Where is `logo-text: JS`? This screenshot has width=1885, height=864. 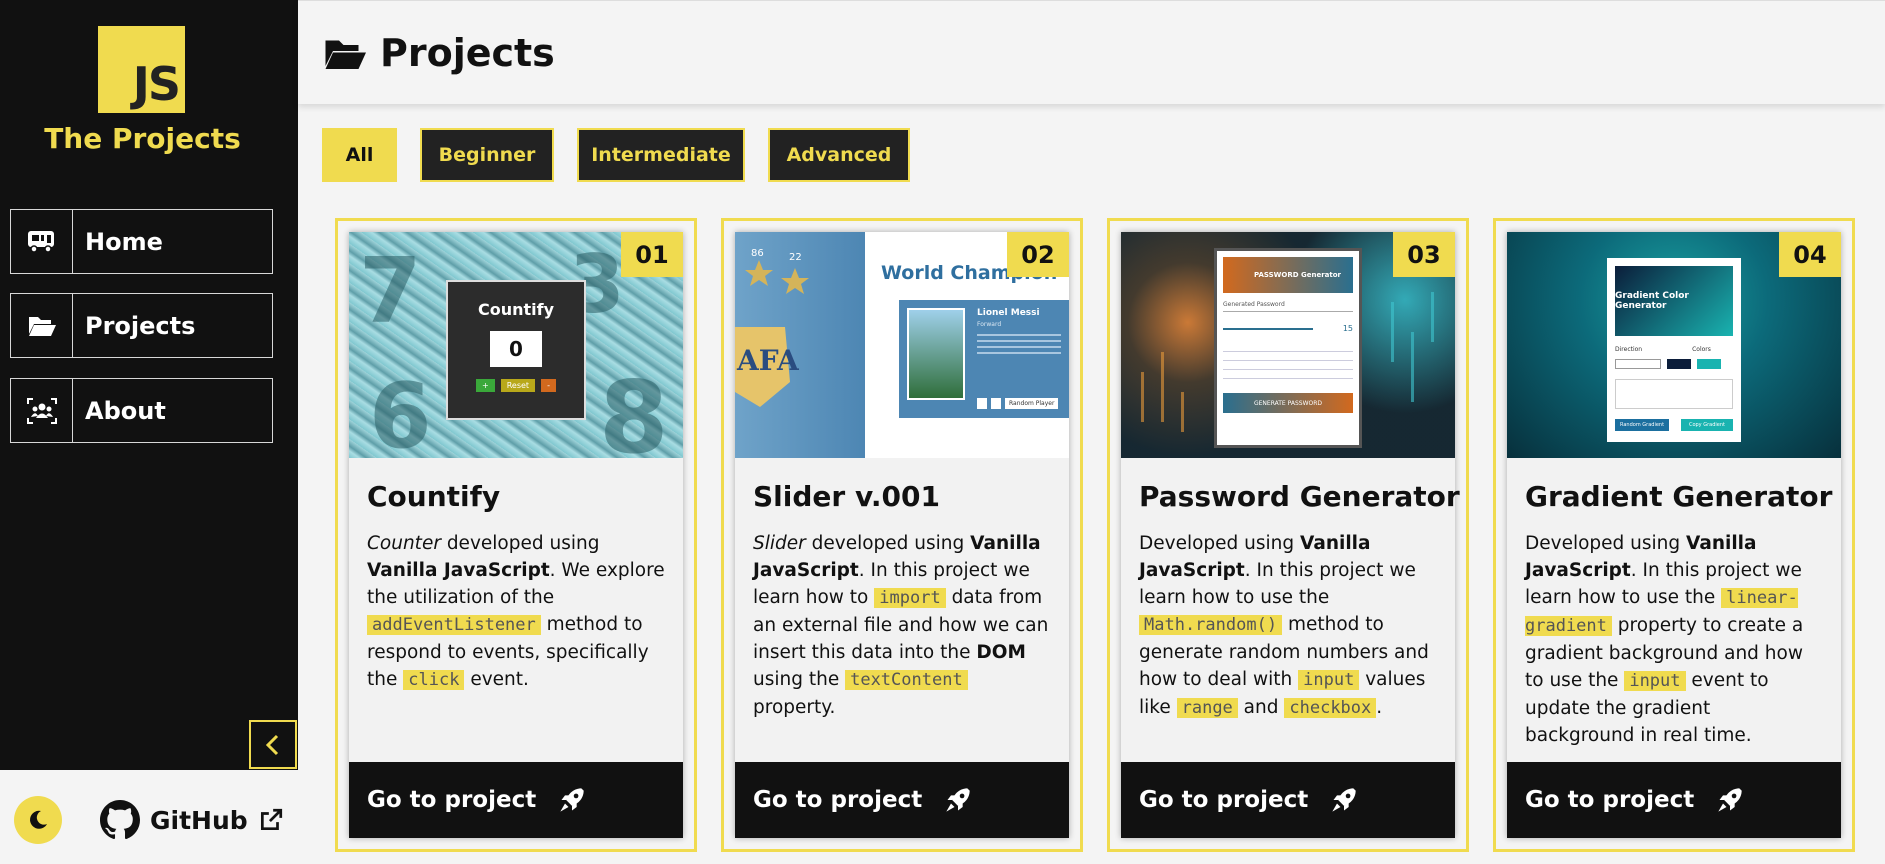 logo-text: JS is located at coordinates (156, 84).